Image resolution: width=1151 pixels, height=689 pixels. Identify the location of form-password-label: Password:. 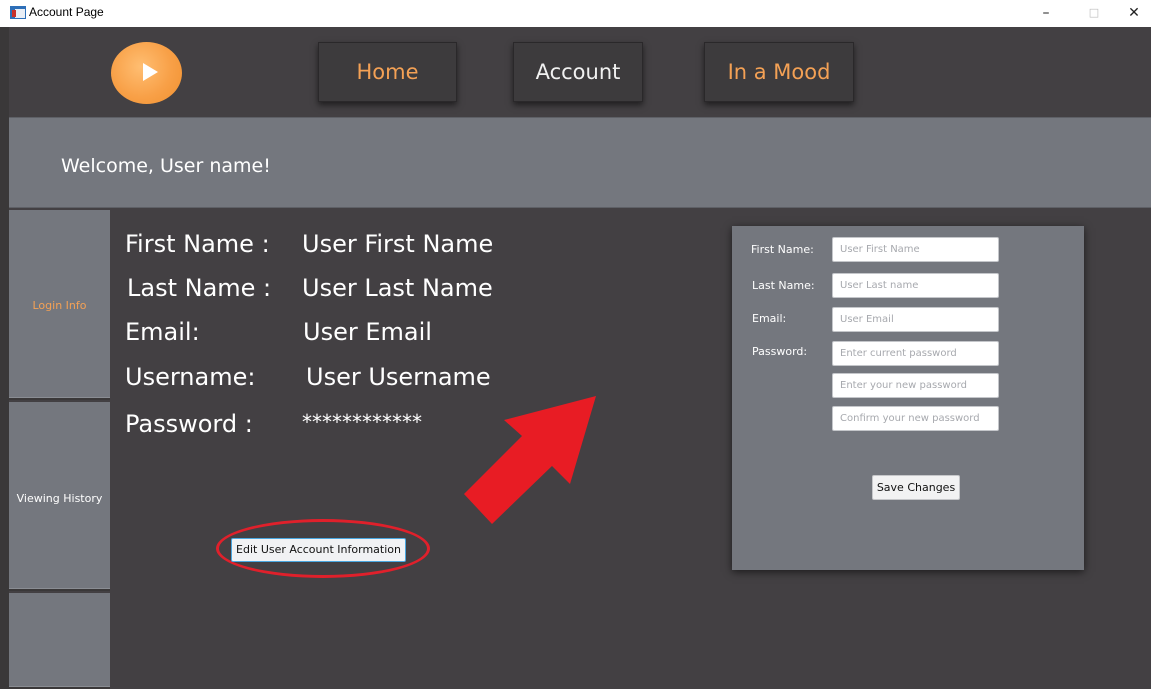
(780, 351).